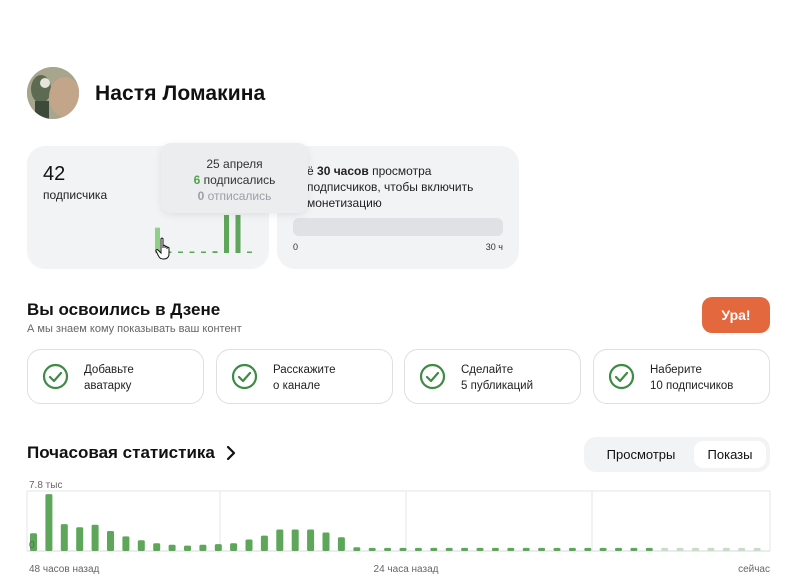 The width and height of the screenshot is (800, 583). What do you see at coordinates (124, 309) in the screenshot?
I see `onboarding-title: Вы освоились в Дзене` at bounding box center [124, 309].